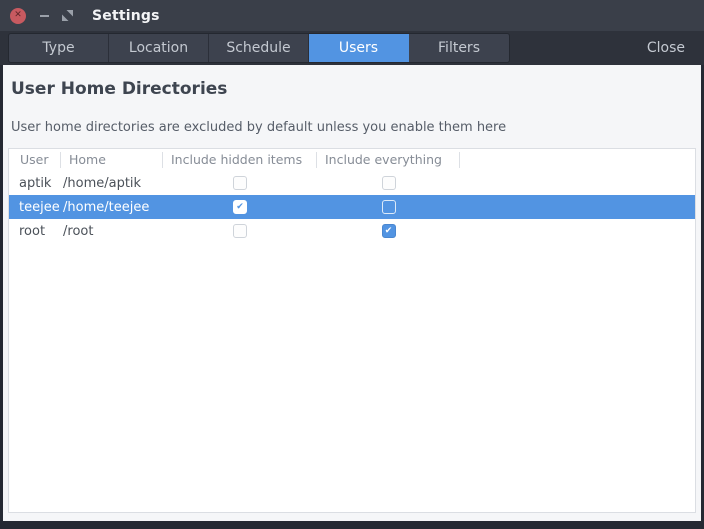 The width and height of the screenshot is (704, 529). Describe the element at coordinates (666, 48) in the screenshot. I see `close-button: Close` at that location.